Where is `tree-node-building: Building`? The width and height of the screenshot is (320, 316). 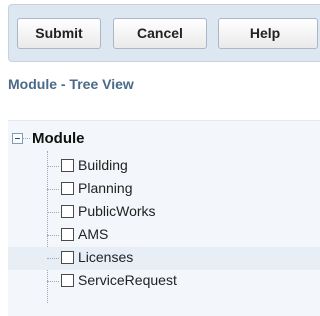
tree-node-building: Building is located at coordinates (164, 166).